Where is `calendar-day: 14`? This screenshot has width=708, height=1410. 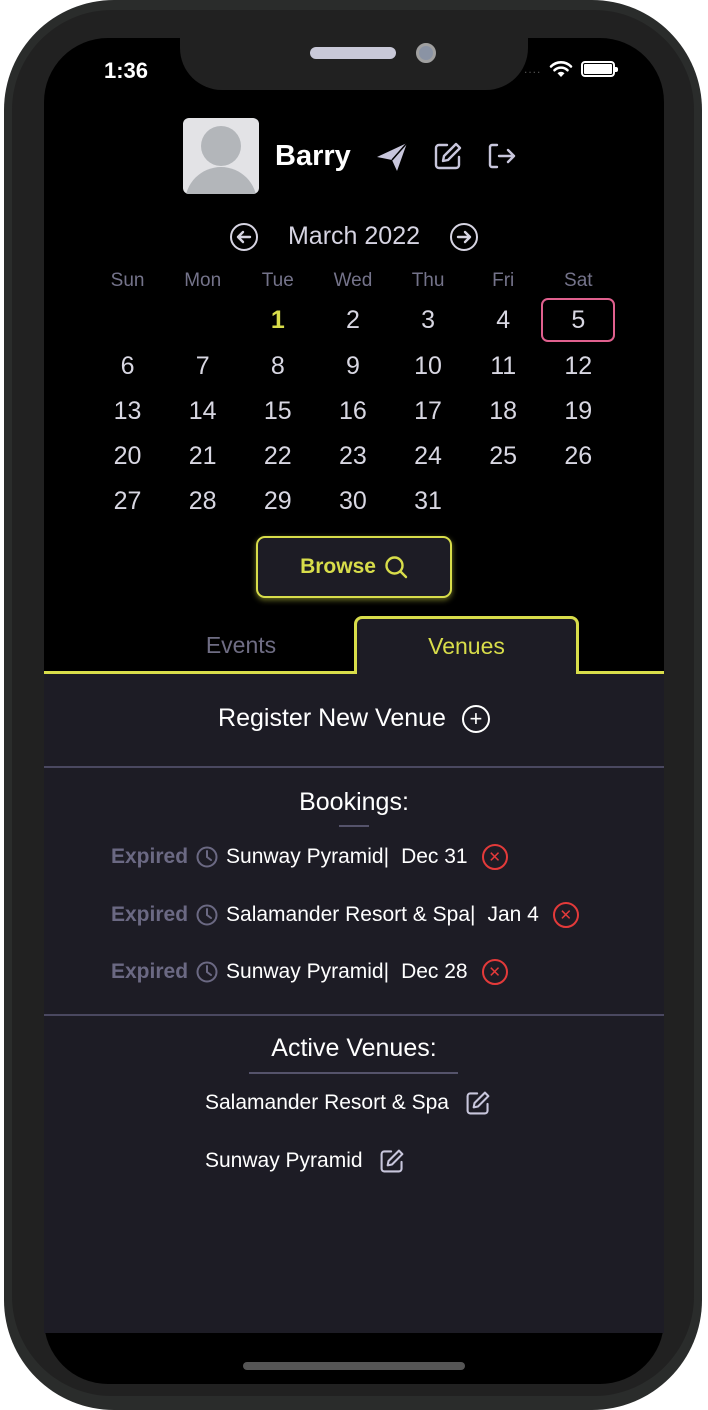
calendar-day: 14 is located at coordinates (202, 411).